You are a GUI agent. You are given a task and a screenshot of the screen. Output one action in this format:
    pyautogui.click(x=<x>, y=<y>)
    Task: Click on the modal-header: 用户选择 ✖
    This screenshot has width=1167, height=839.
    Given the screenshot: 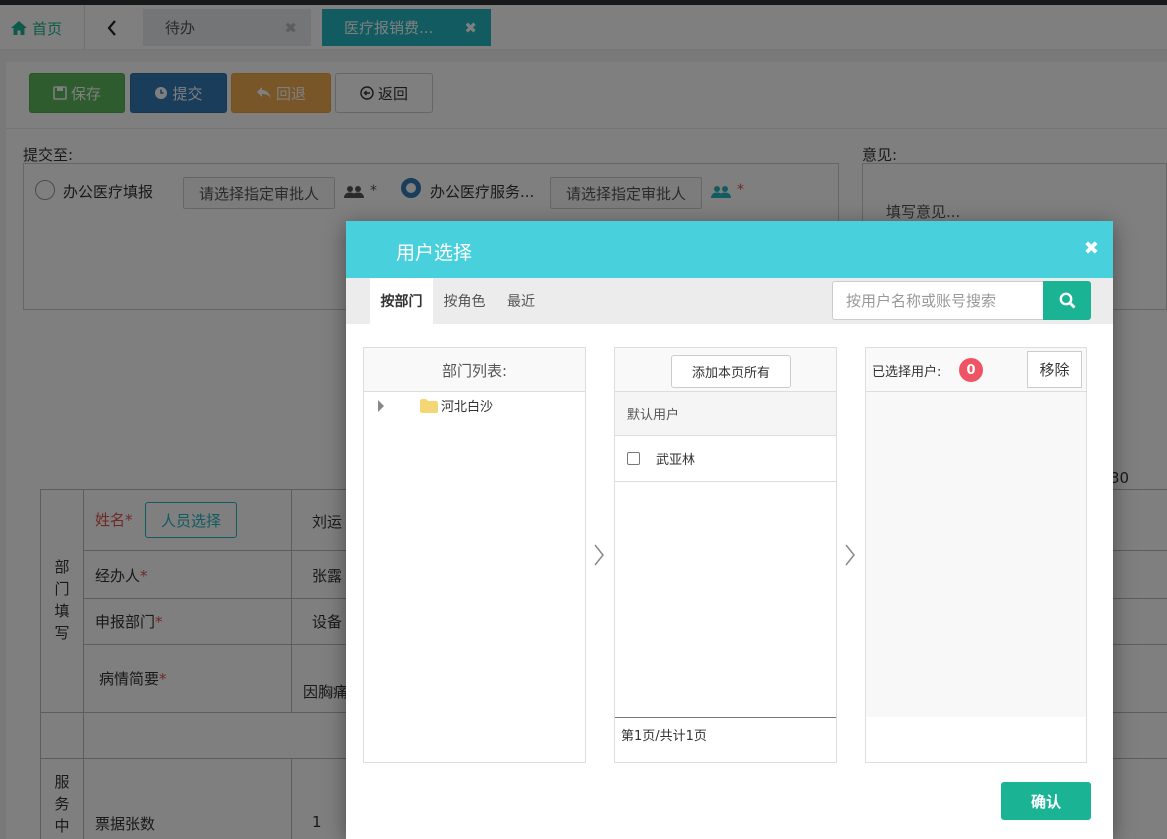 What is the action you would take?
    pyautogui.click(x=729, y=249)
    